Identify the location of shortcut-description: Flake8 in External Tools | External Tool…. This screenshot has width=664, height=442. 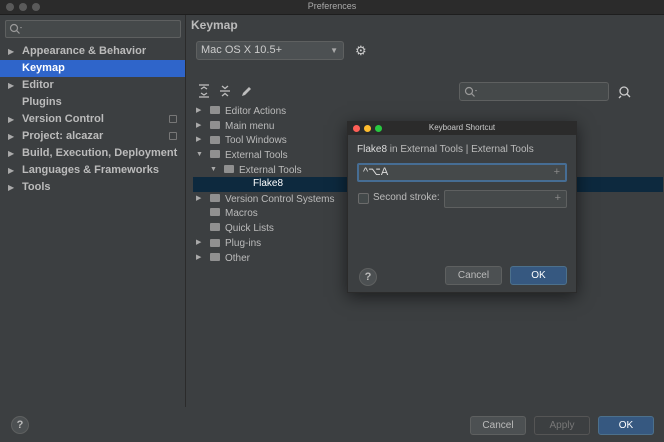
(445, 149).